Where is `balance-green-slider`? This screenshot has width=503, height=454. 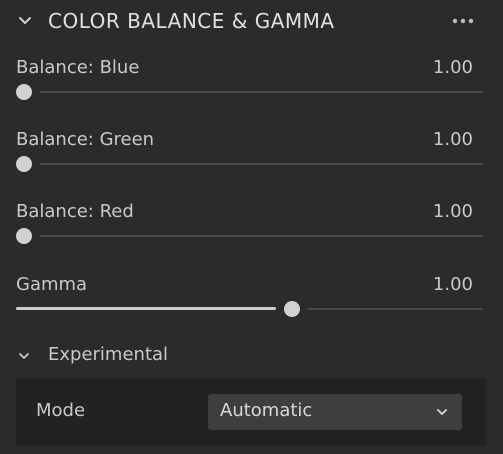 balance-green-slider is located at coordinates (249, 164).